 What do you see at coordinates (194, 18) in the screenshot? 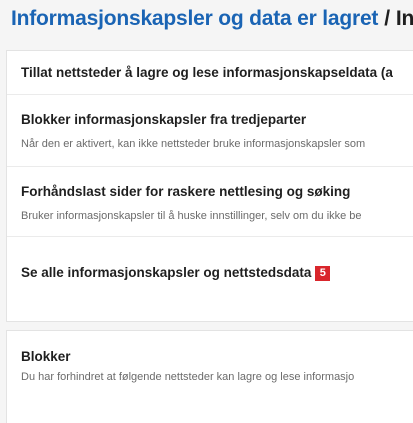
I see `breadcrumb-parent-link: Informasjonskapsler og data er lagret` at bounding box center [194, 18].